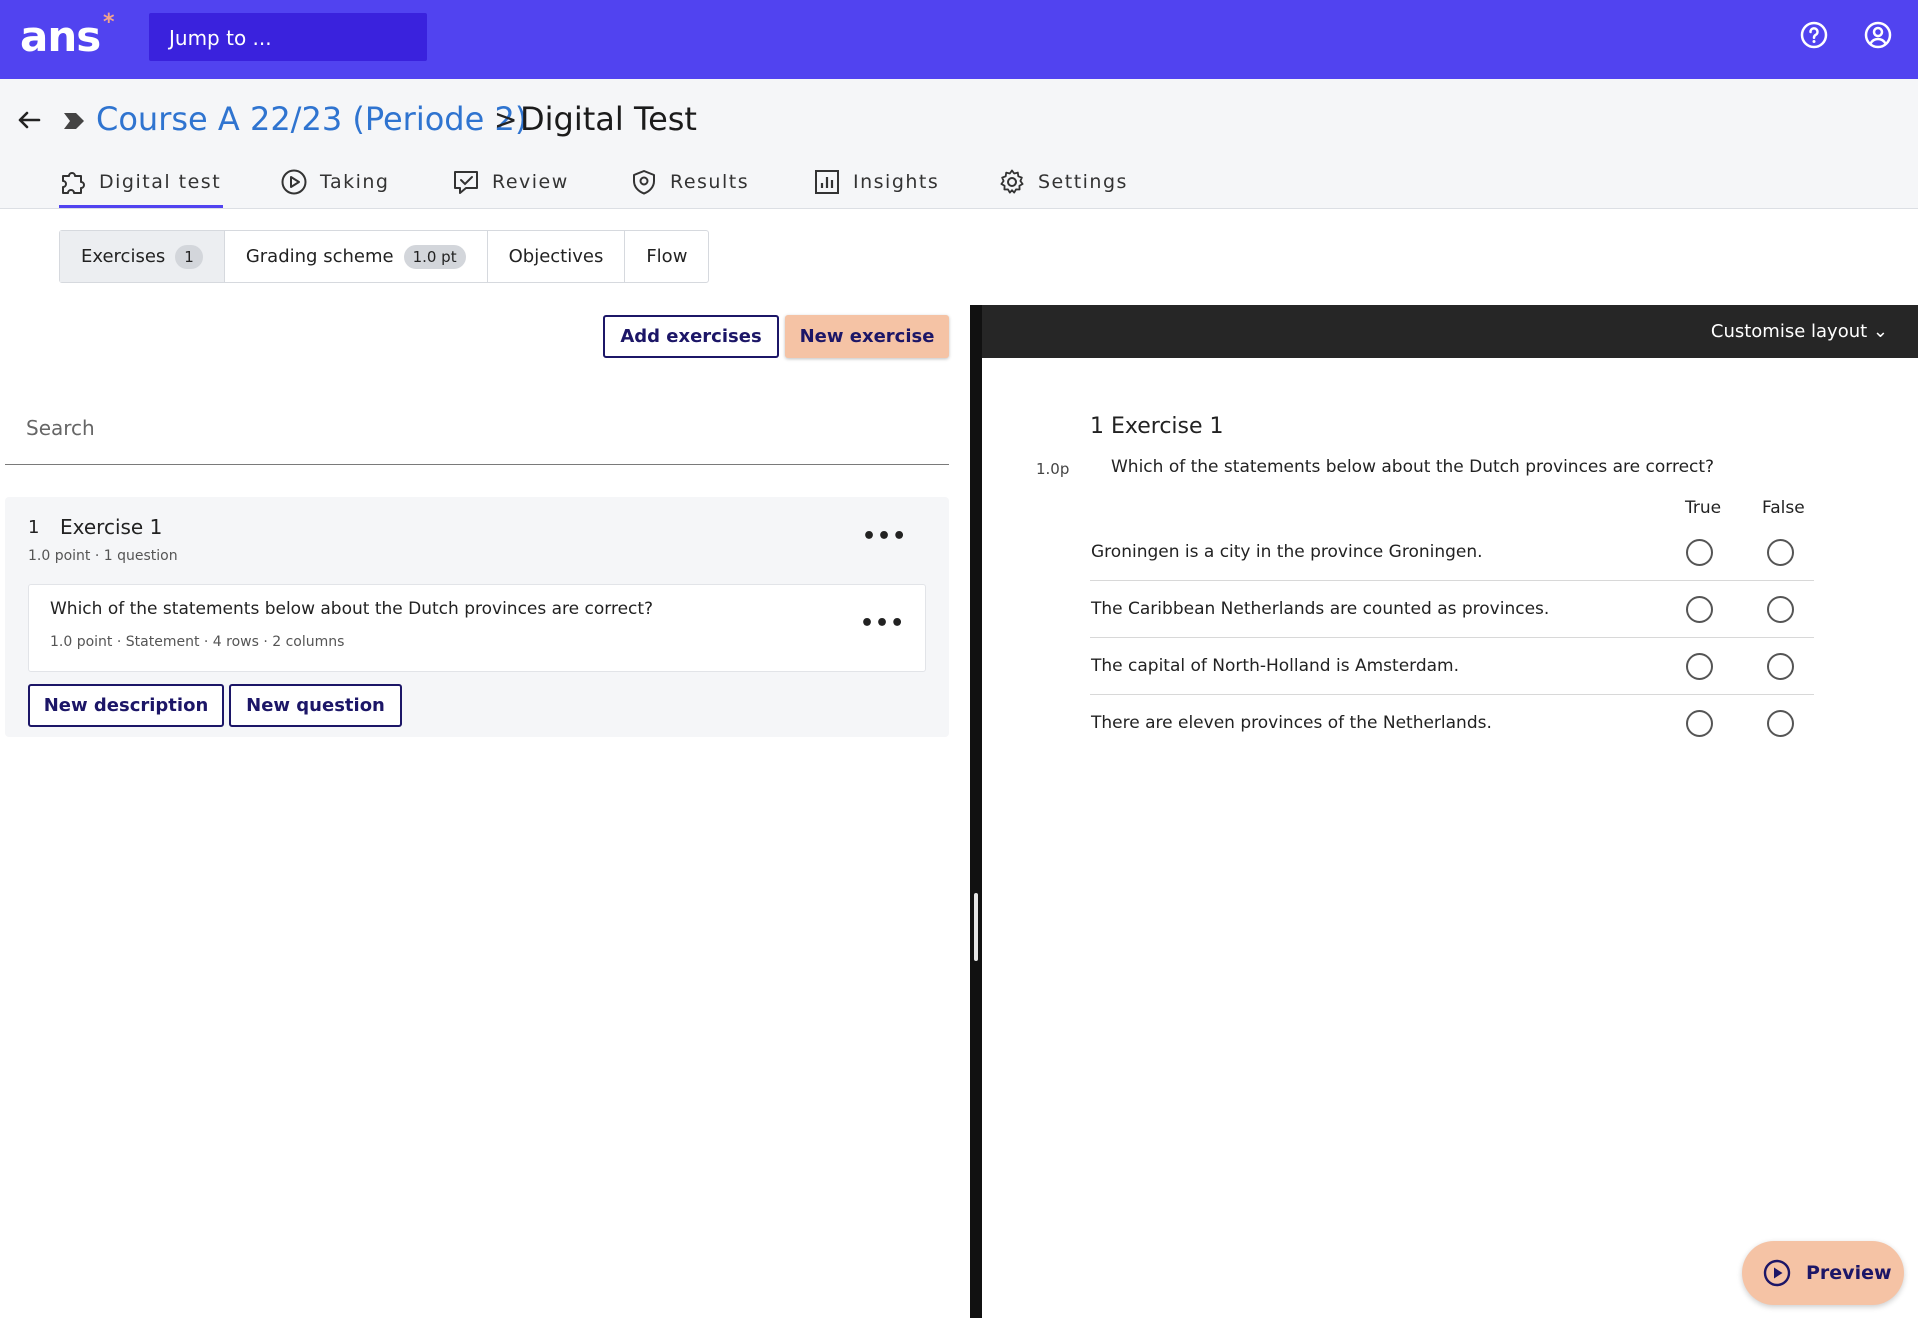 Image resolution: width=1918 pixels, height=1318 pixels. I want to click on points-badge: 1.0 pt, so click(434, 256).